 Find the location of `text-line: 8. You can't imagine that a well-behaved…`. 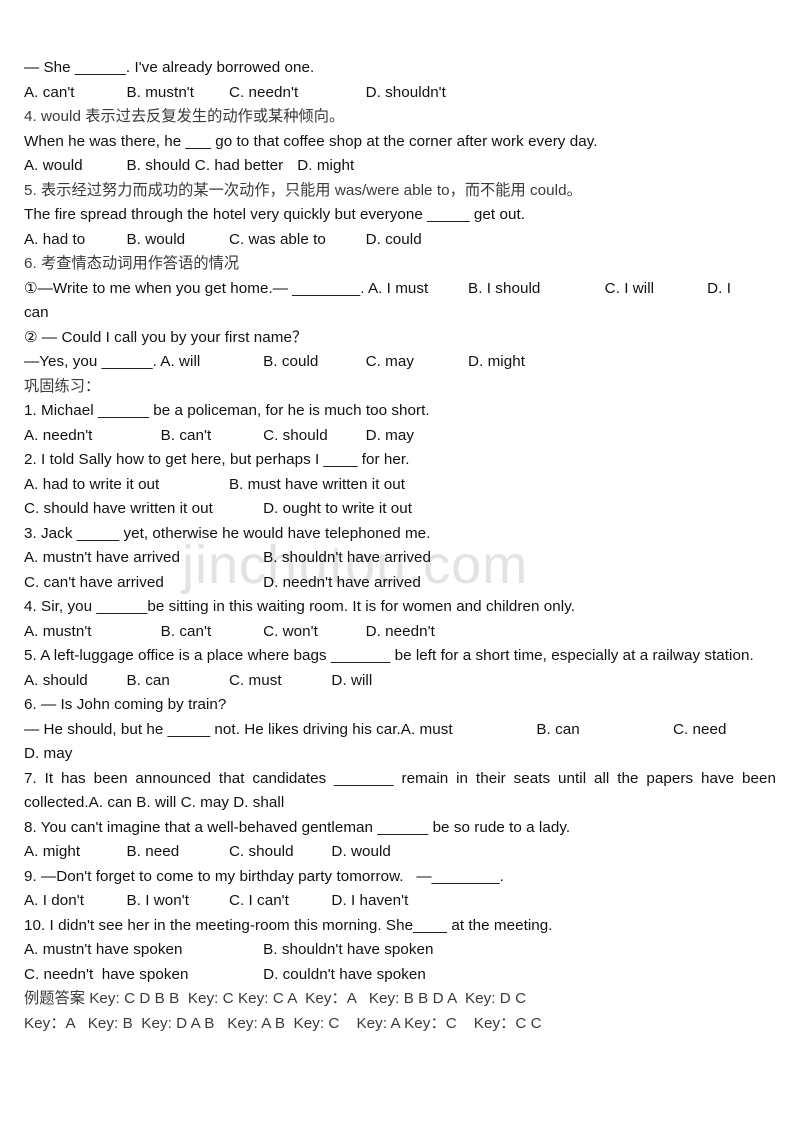

text-line: 8. You can't imagine that a well-behaved… is located at coordinates (297, 827).